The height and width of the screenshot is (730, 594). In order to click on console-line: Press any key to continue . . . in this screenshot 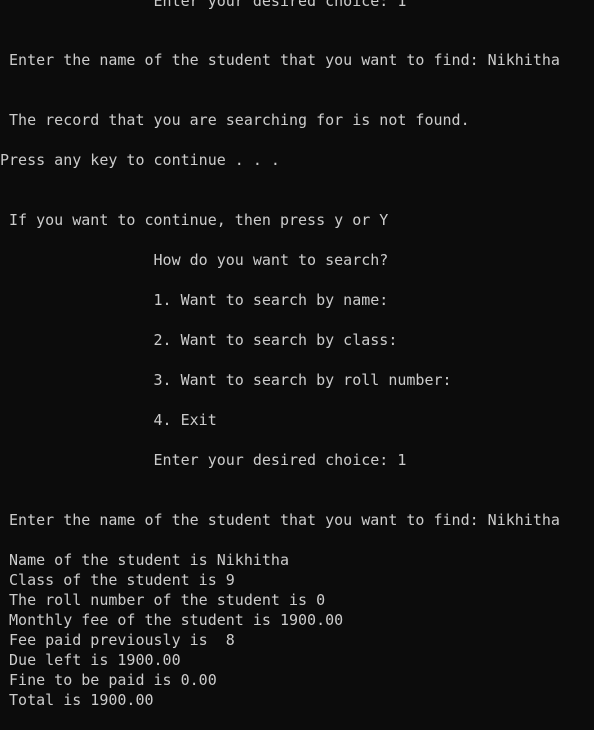, I will do `click(140, 160)`.